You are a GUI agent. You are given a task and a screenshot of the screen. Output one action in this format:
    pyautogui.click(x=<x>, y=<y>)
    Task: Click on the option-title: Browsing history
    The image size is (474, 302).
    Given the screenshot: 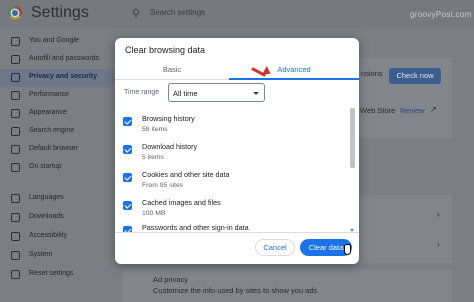 What is the action you would take?
    pyautogui.click(x=168, y=118)
    